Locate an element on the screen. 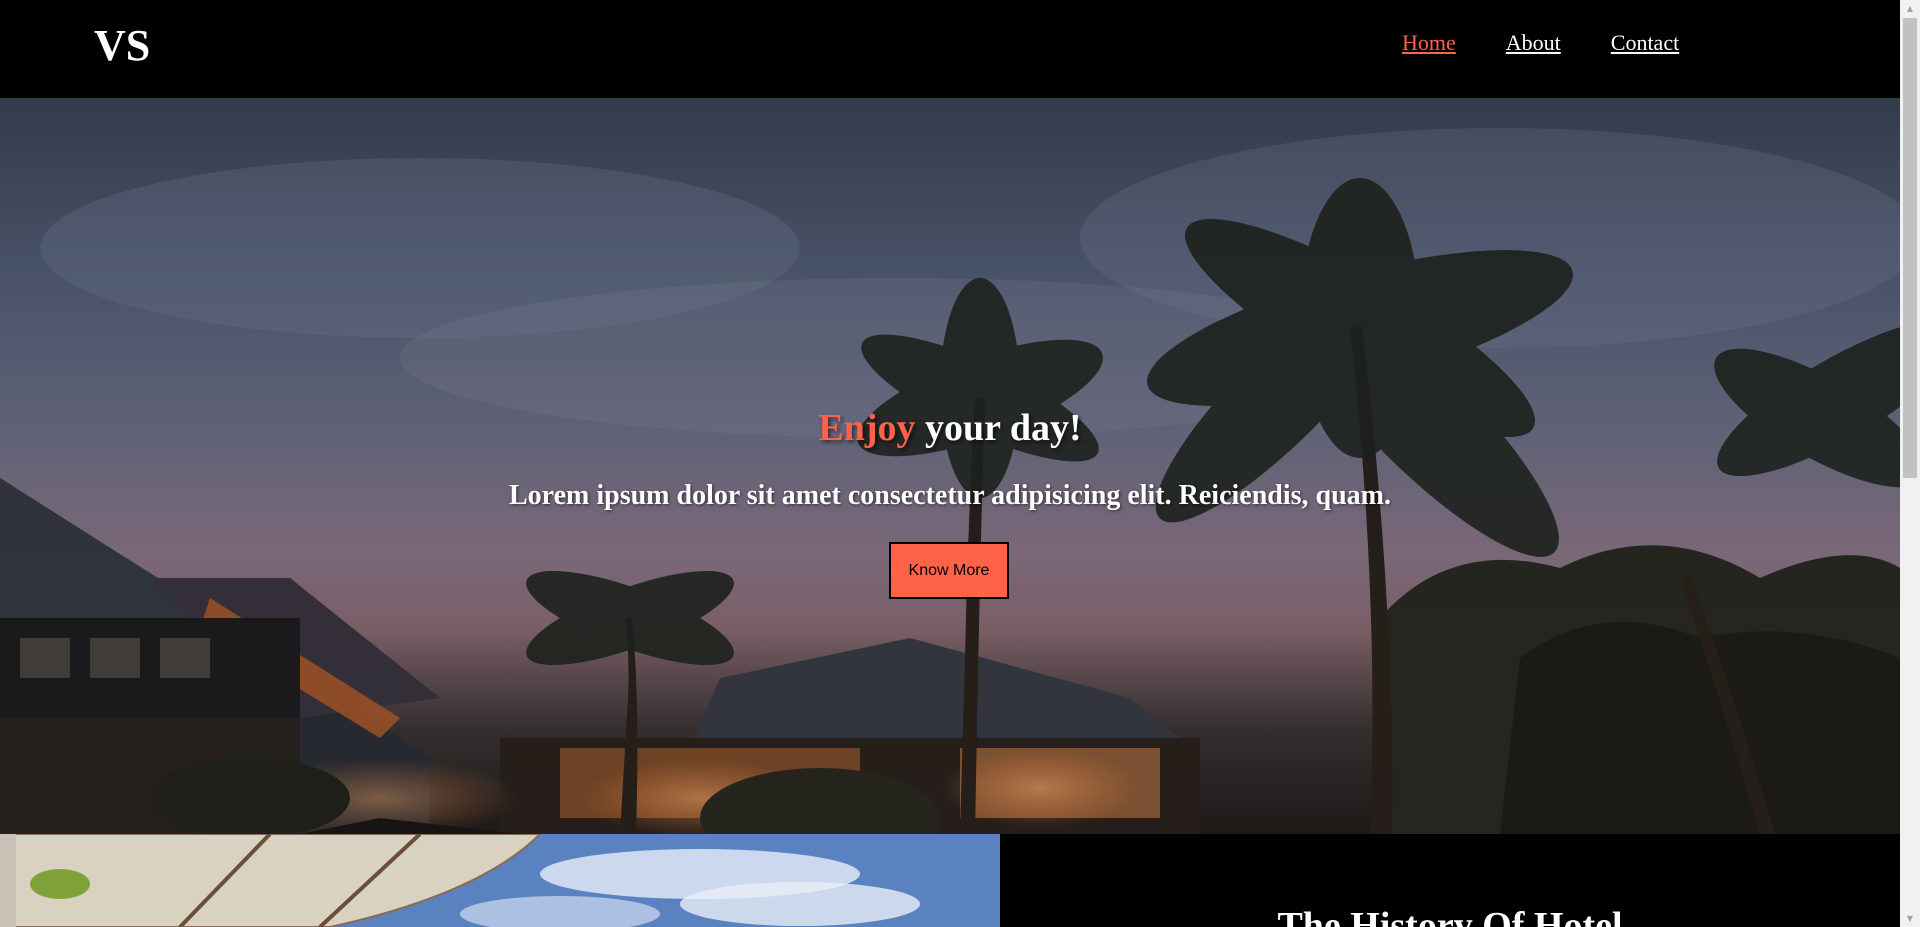  umbrella-sky-image is located at coordinates (500, 880).